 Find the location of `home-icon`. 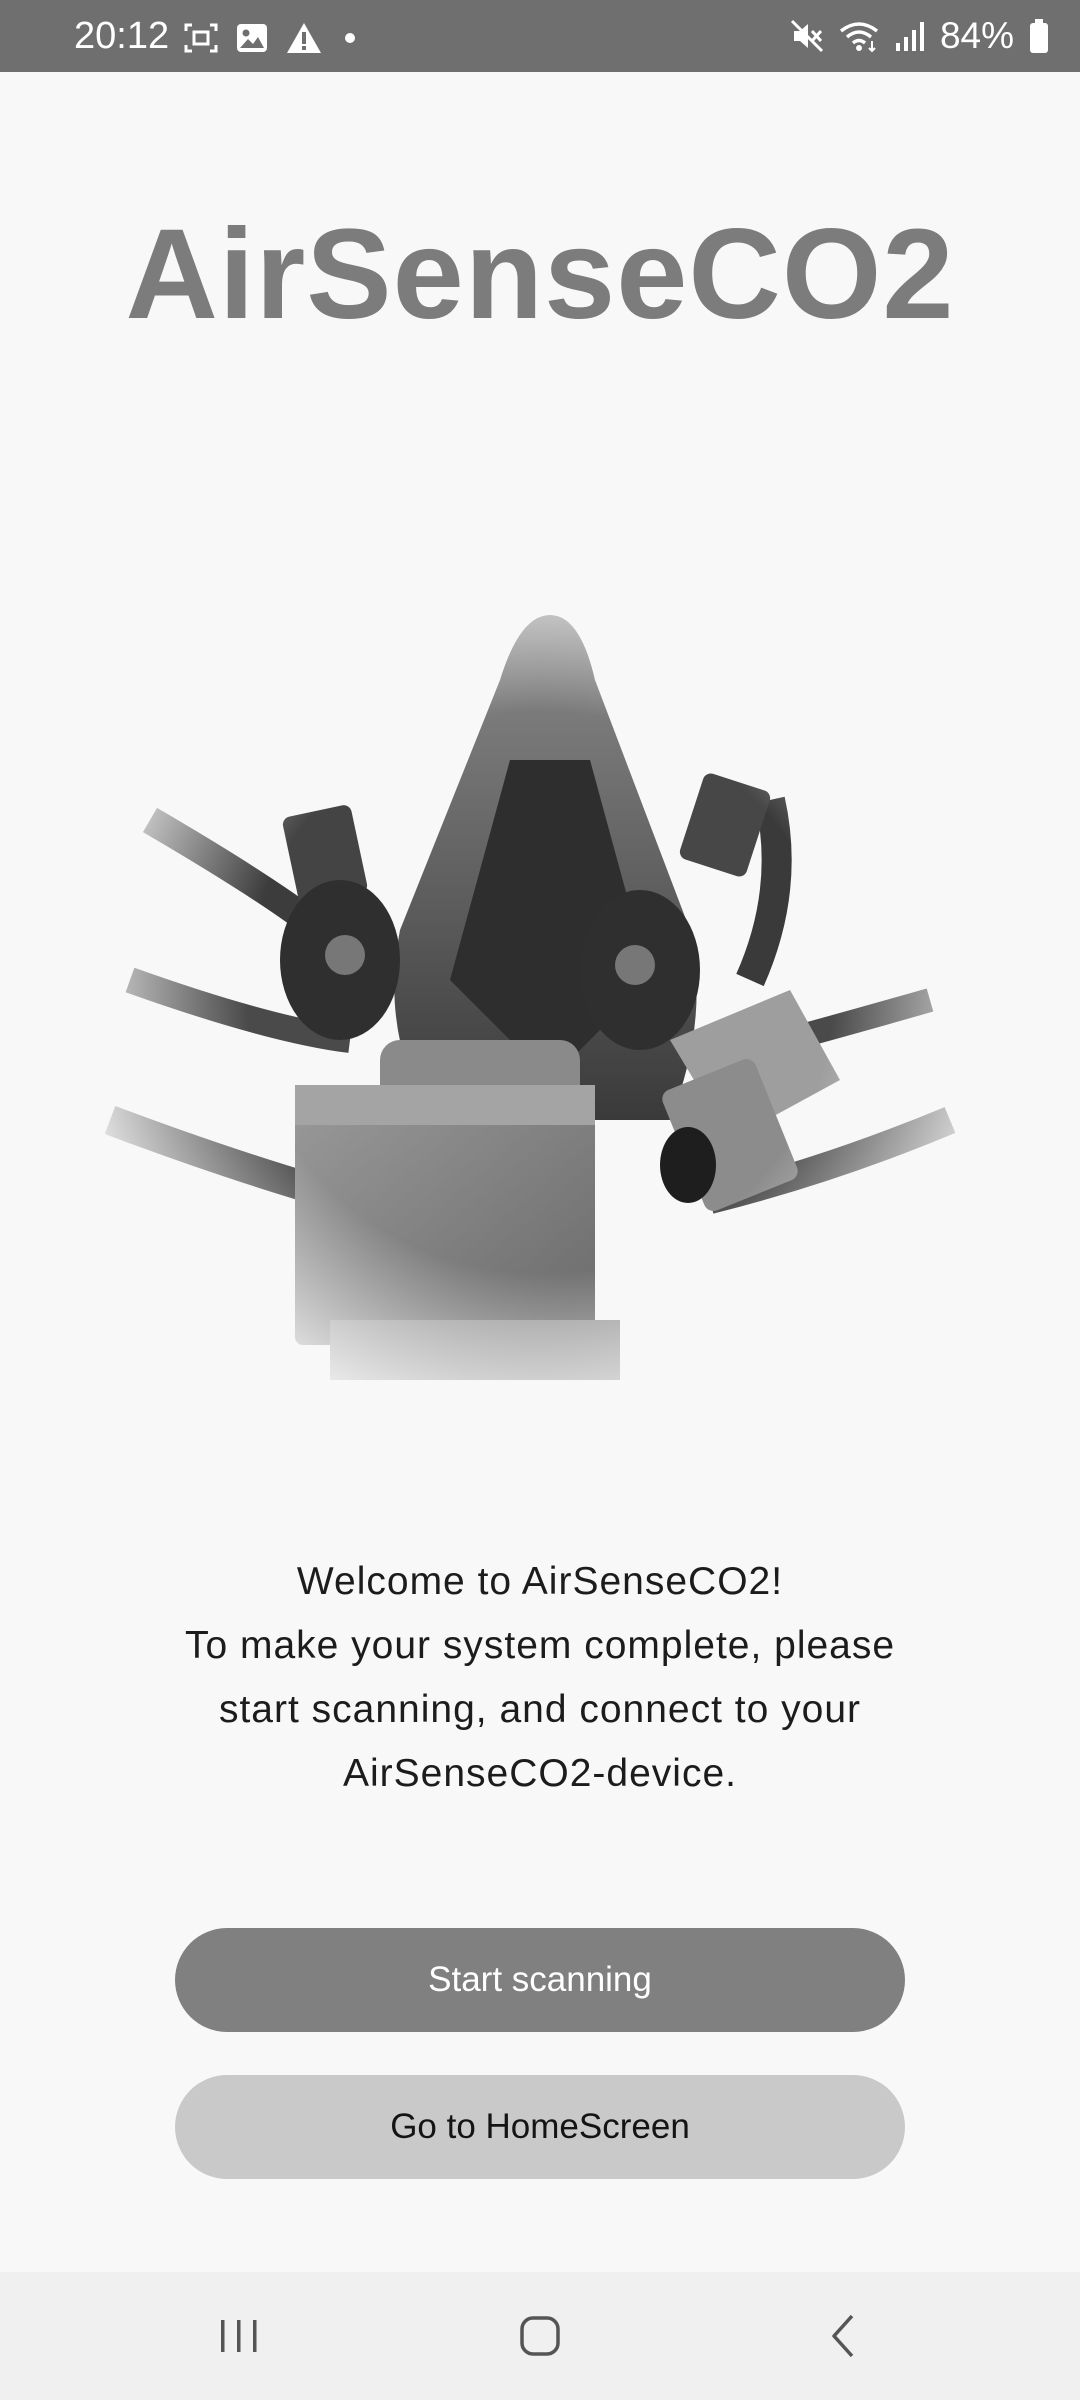

home-icon is located at coordinates (540, 2336).